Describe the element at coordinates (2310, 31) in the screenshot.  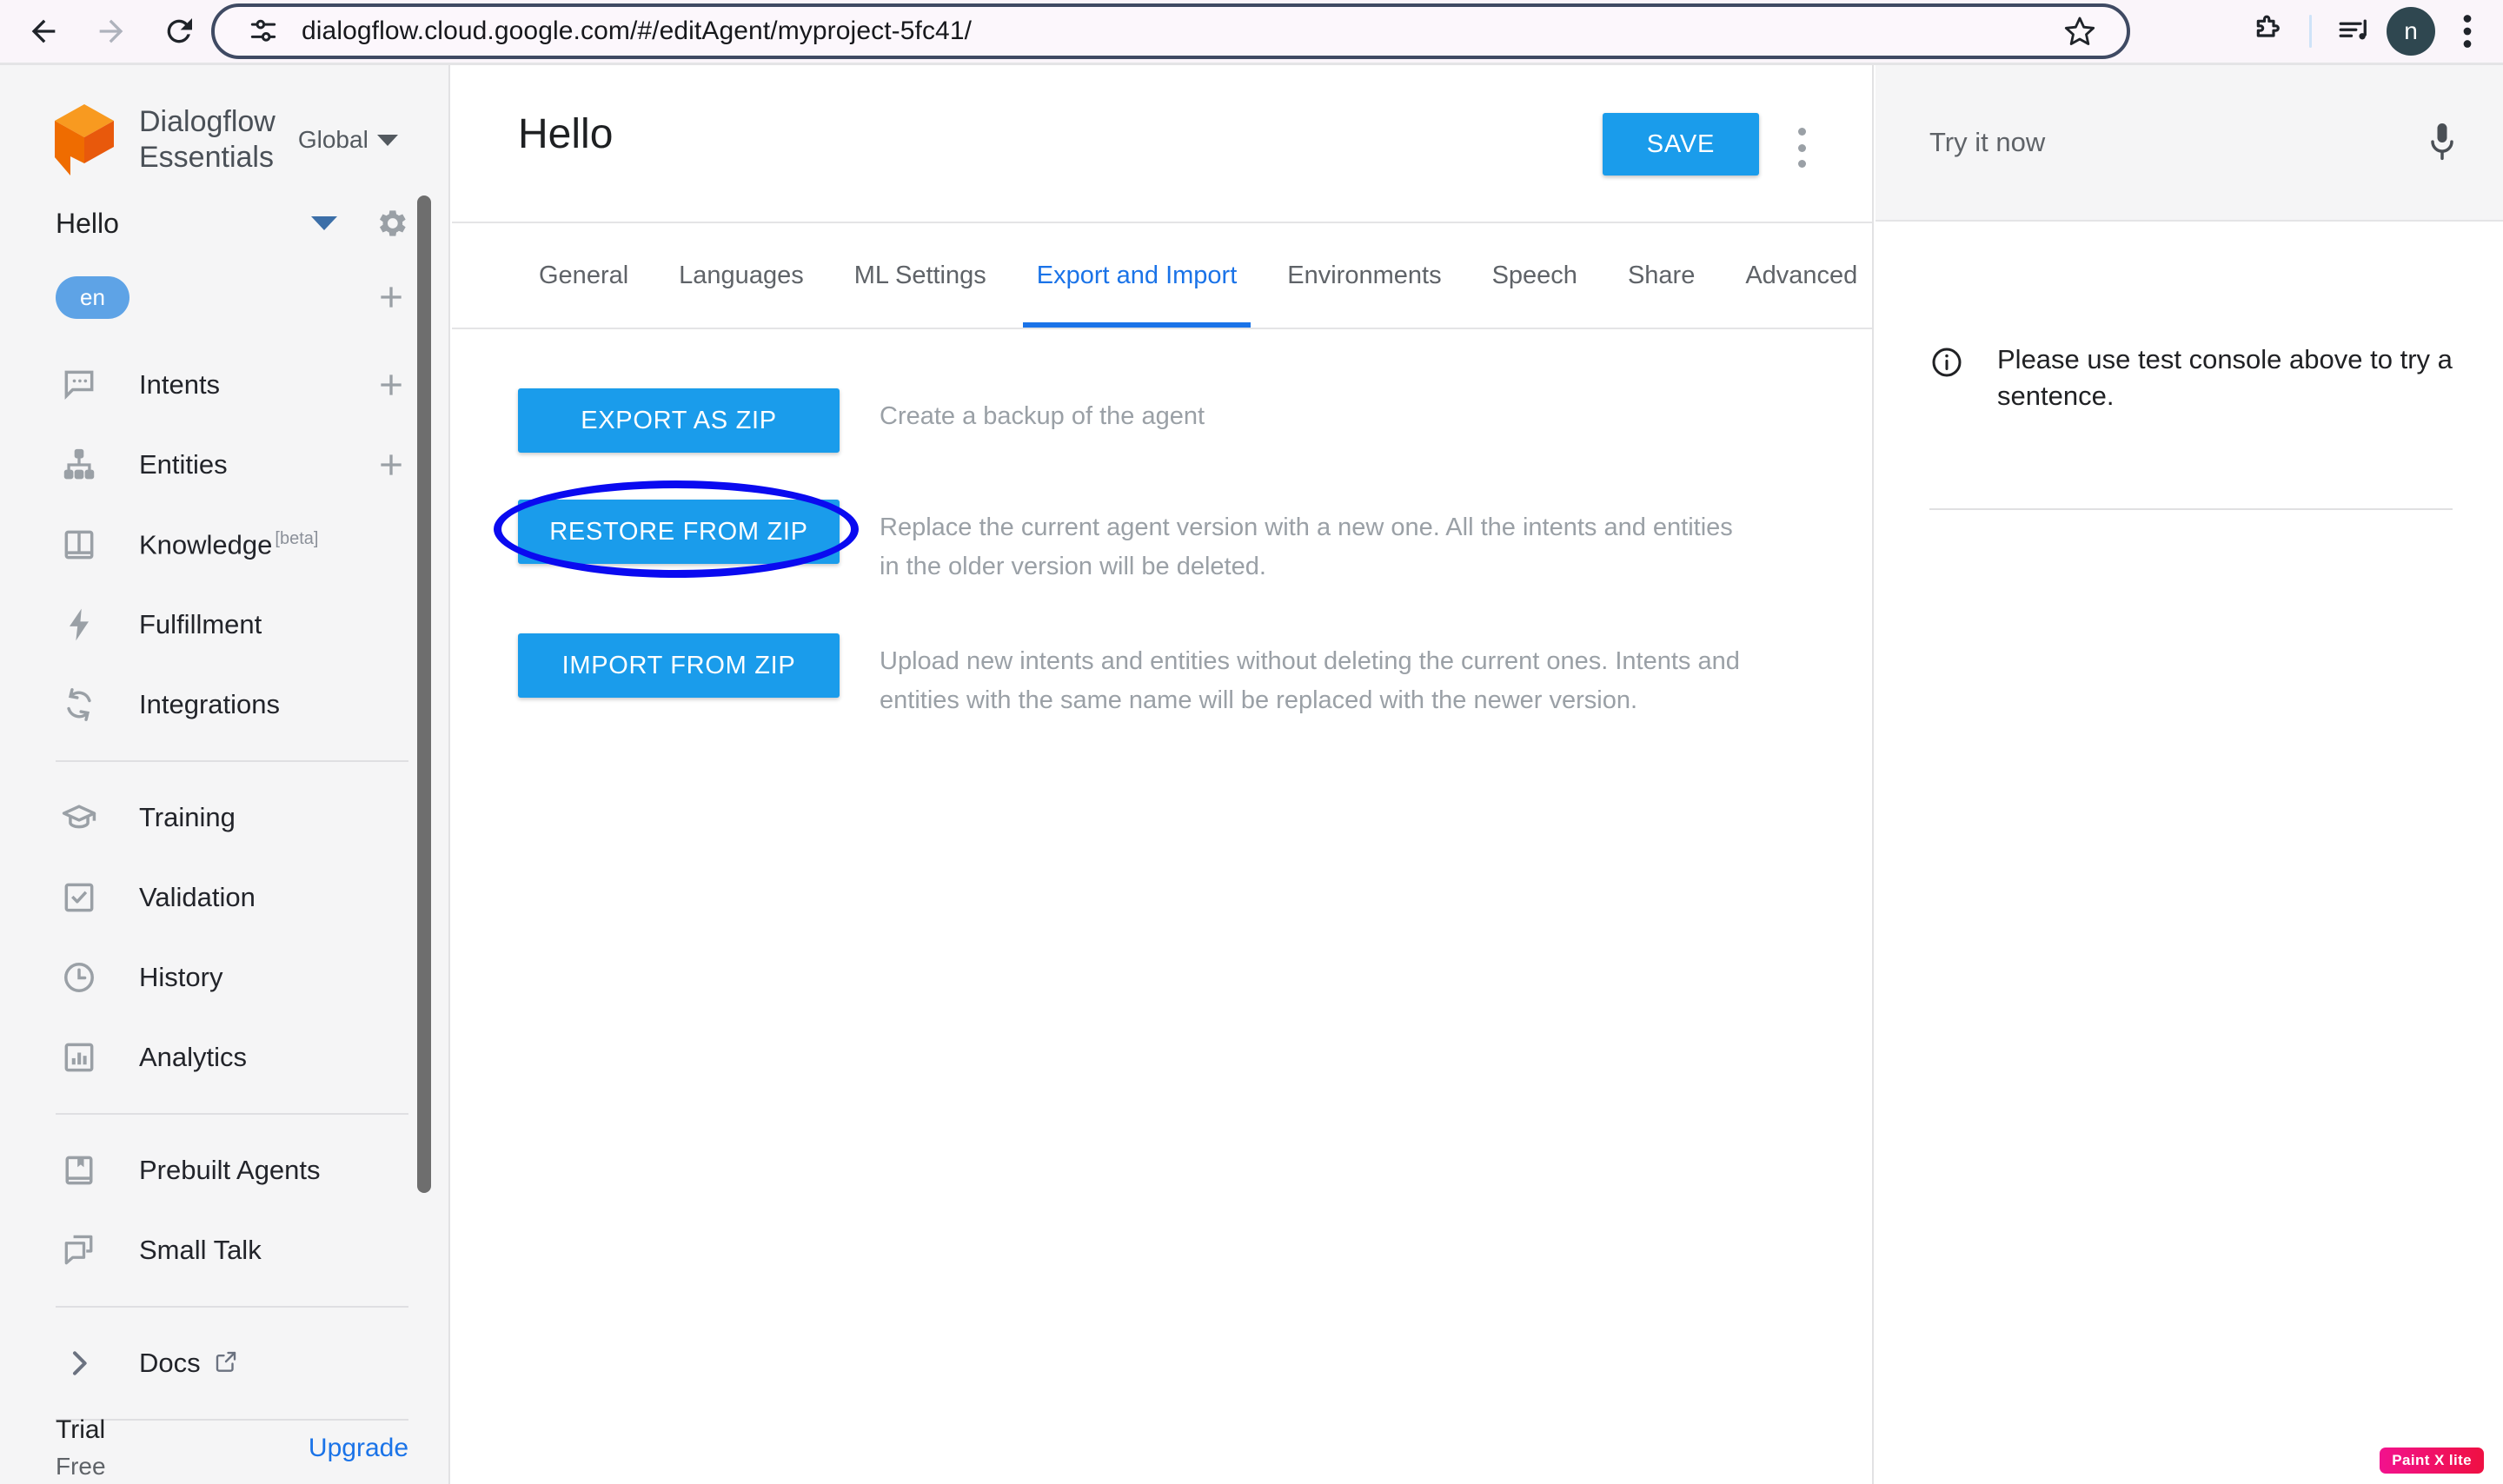
I see `toolbar-divider` at that location.